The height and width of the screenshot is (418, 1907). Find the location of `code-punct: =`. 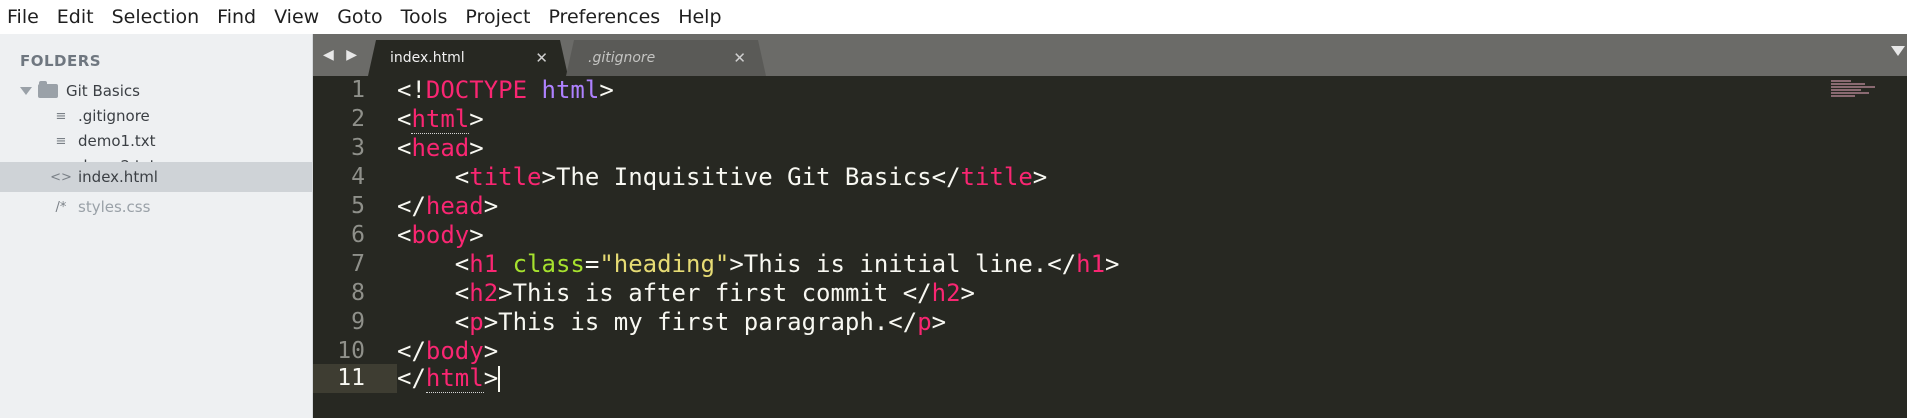

code-punct: = is located at coordinates (592, 264).